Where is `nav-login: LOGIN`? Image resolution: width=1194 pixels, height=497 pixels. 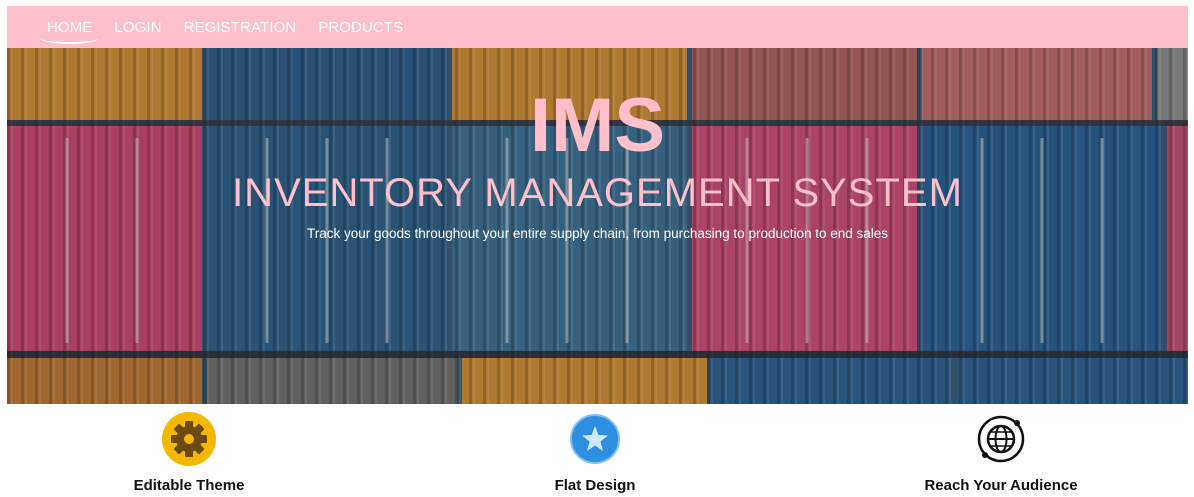 nav-login: LOGIN is located at coordinates (137, 27).